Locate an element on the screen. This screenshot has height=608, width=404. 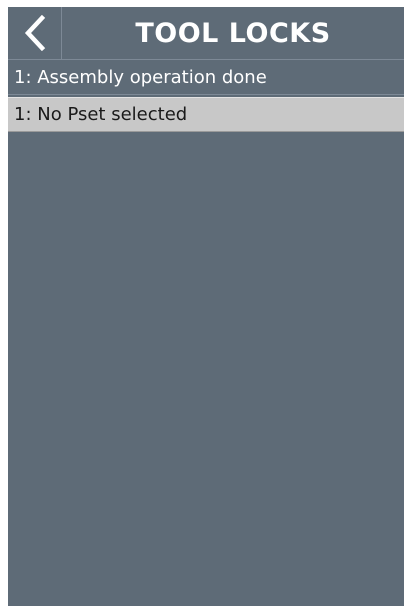
list-item-label: 1: Assembly operation done is located at coordinates (140, 77).